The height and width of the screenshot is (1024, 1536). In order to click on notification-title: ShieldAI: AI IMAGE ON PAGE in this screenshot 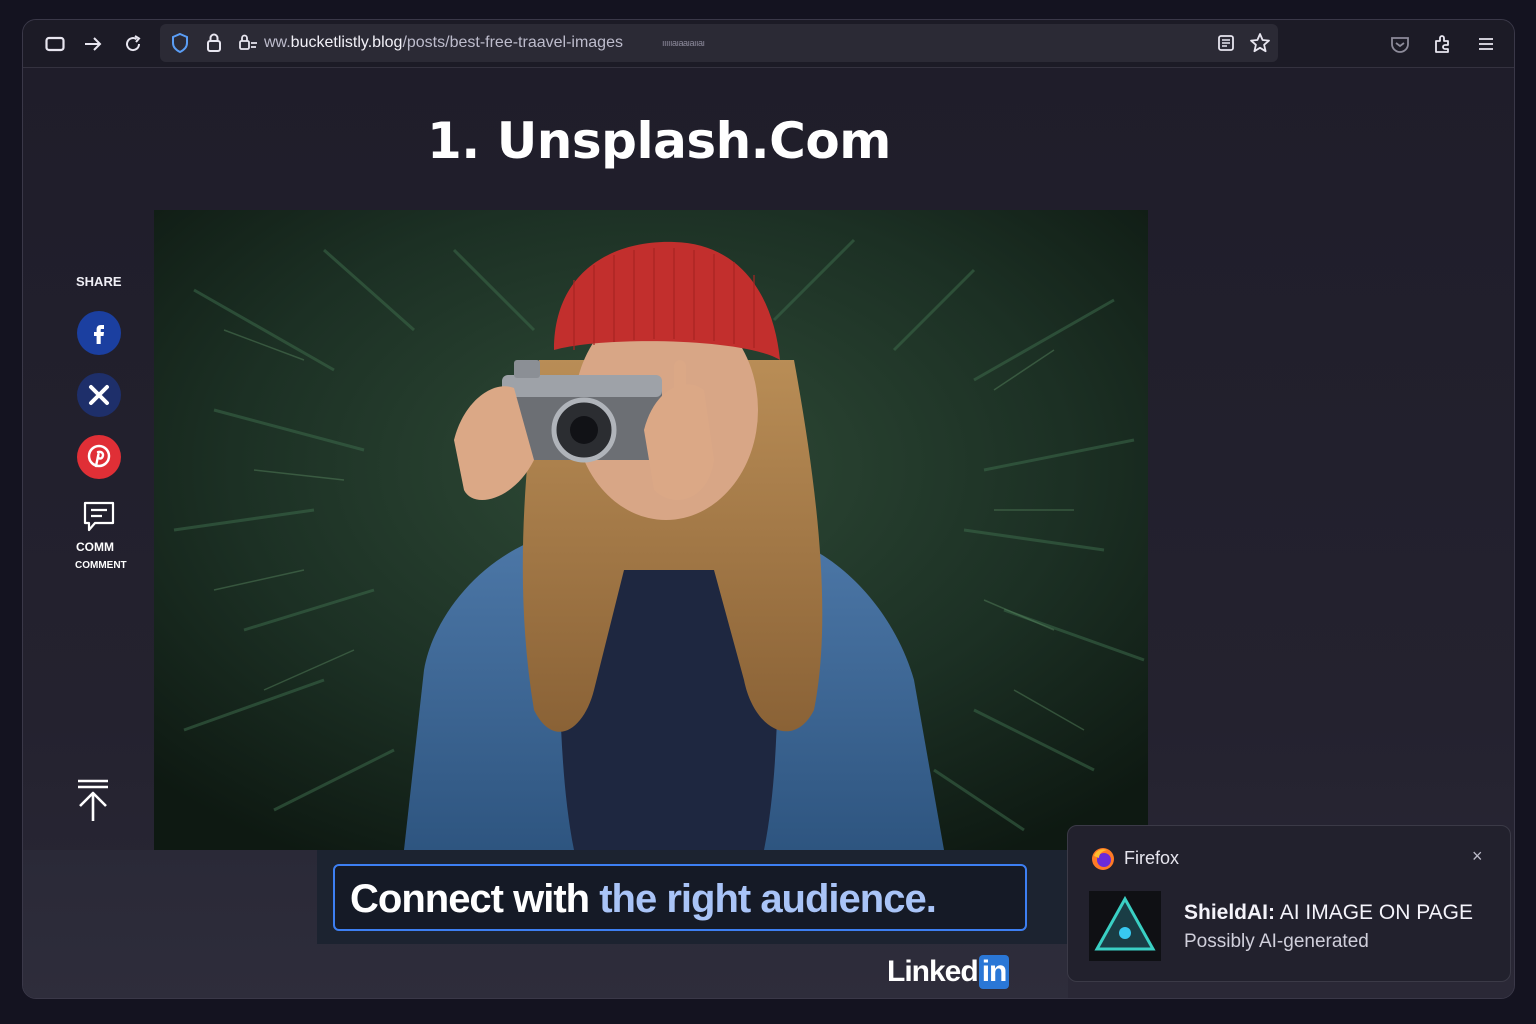, I will do `click(1328, 913)`.